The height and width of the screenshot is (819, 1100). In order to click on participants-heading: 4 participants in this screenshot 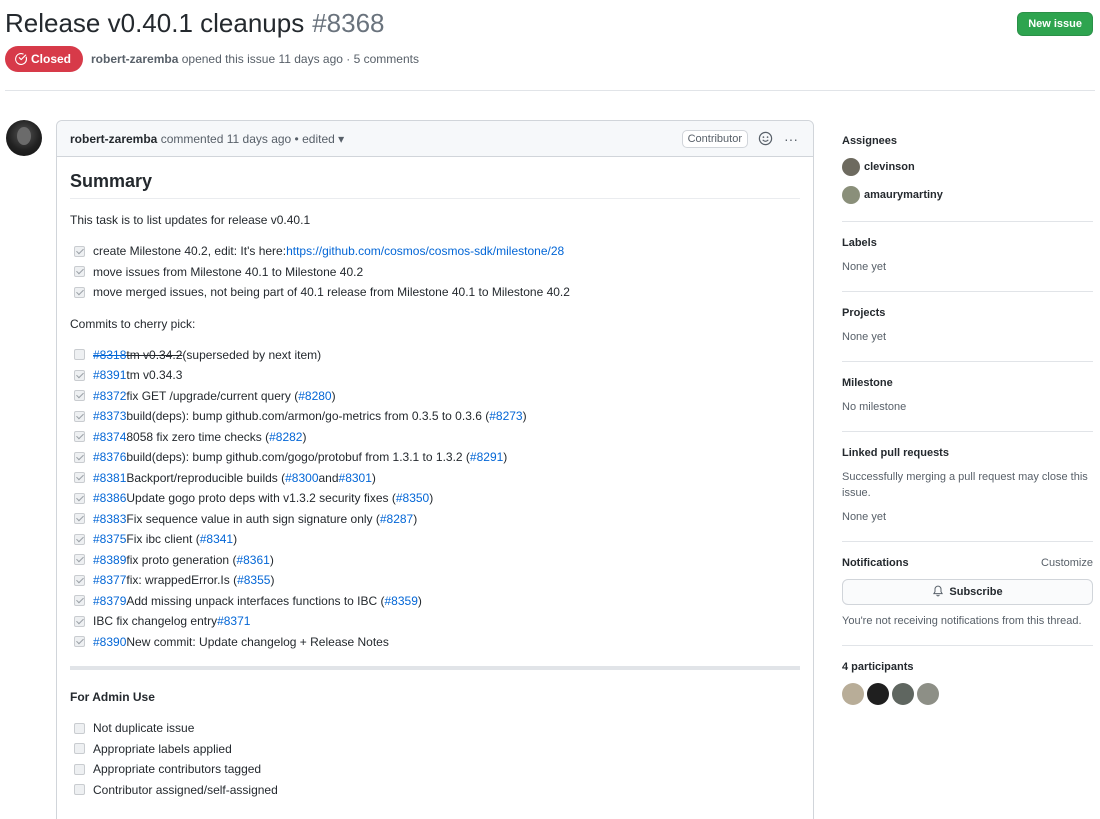, I will do `click(878, 667)`.